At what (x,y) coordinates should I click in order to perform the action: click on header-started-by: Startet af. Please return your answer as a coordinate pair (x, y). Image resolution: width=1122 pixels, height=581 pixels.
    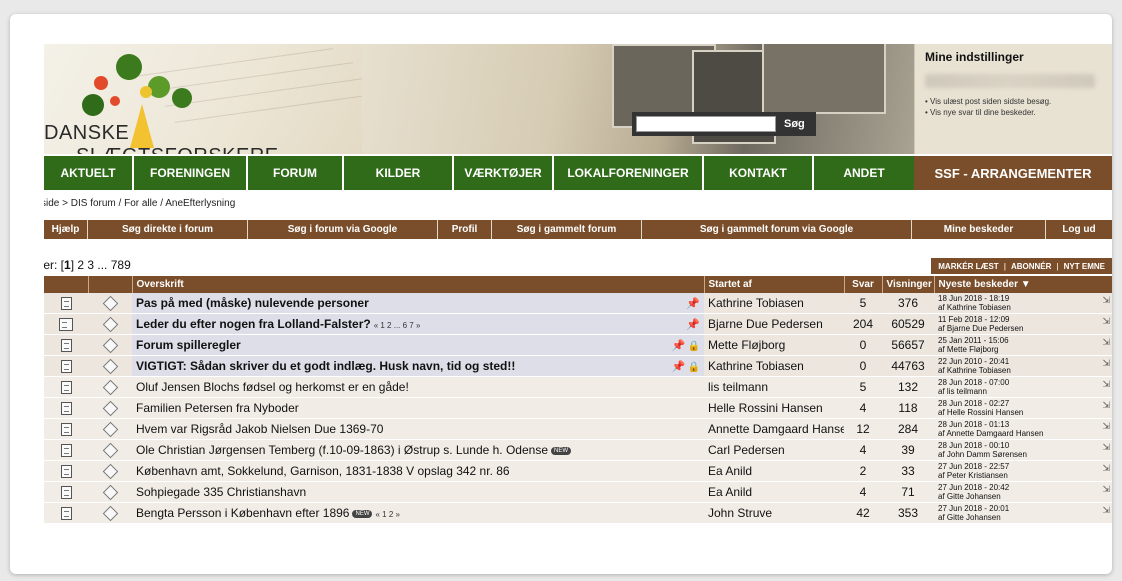
    Looking at the image, I should click on (774, 284).